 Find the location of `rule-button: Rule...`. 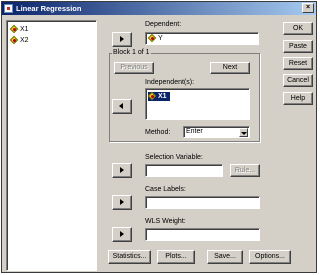

rule-button: Rule... is located at coordinates (245, 170).